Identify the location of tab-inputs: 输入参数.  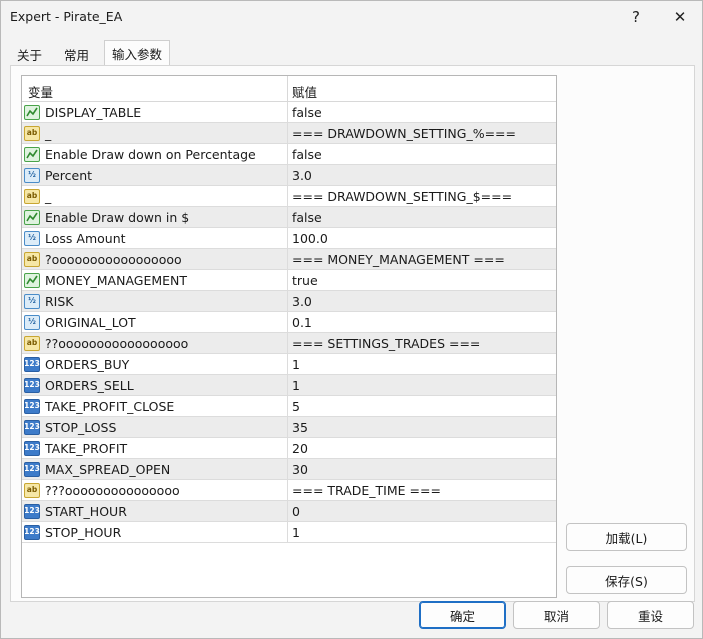
(137, 53).